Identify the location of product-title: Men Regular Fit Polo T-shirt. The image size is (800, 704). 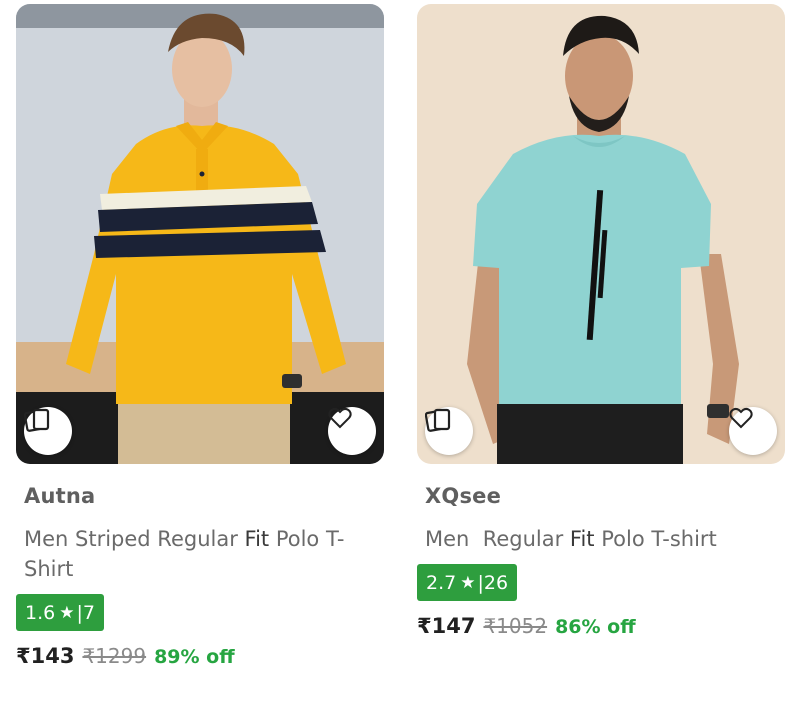
(601, 539).